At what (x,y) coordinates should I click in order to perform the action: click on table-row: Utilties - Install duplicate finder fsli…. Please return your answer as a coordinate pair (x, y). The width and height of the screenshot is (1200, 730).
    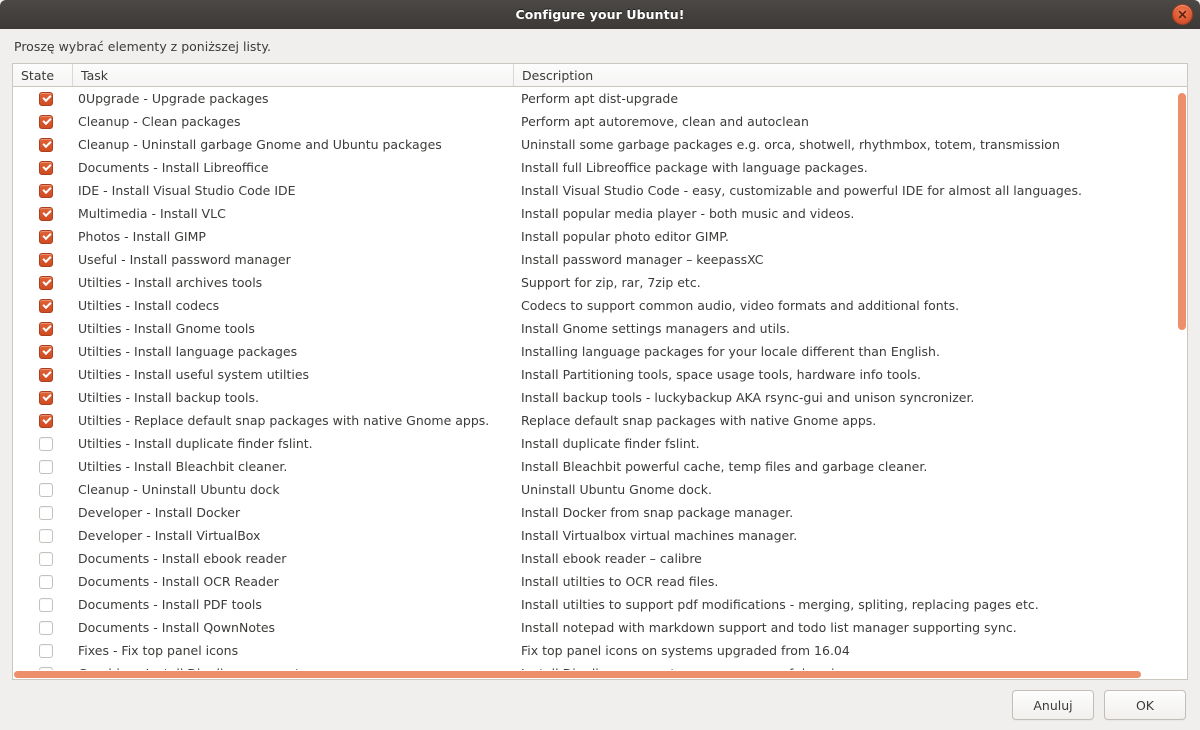
    Looking at the image, I should click on (600, 443).